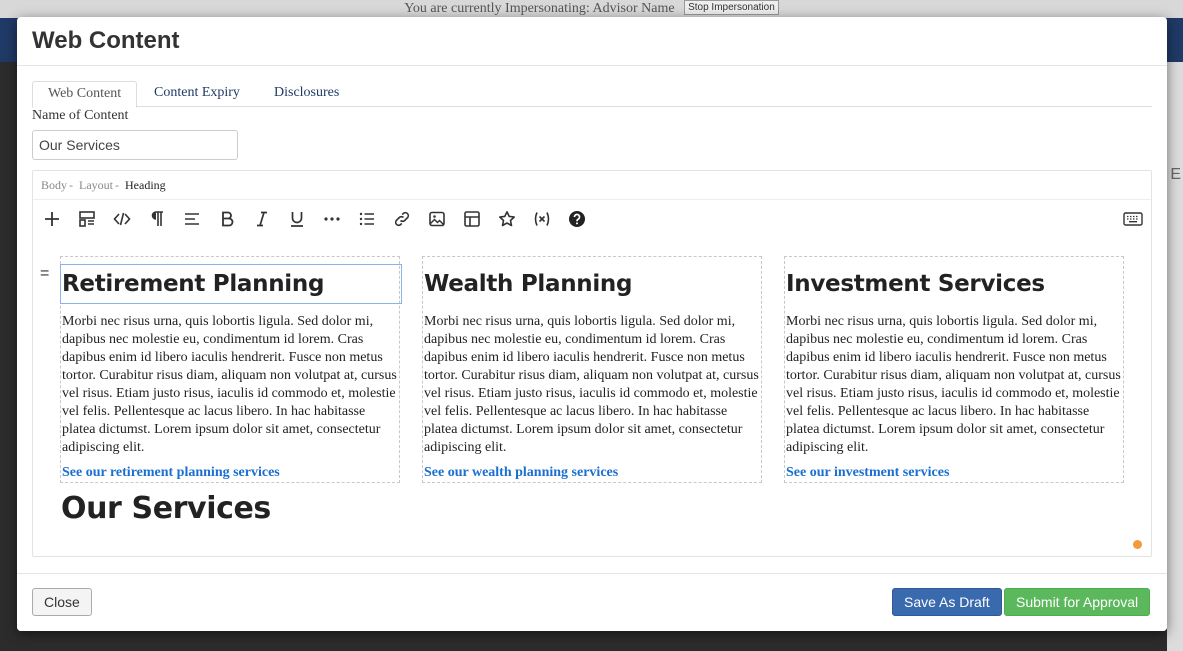  What do you see at coordinates (62, 602) in the screenshot?
I see `close-button: Close` at bounding box center [62, 602].